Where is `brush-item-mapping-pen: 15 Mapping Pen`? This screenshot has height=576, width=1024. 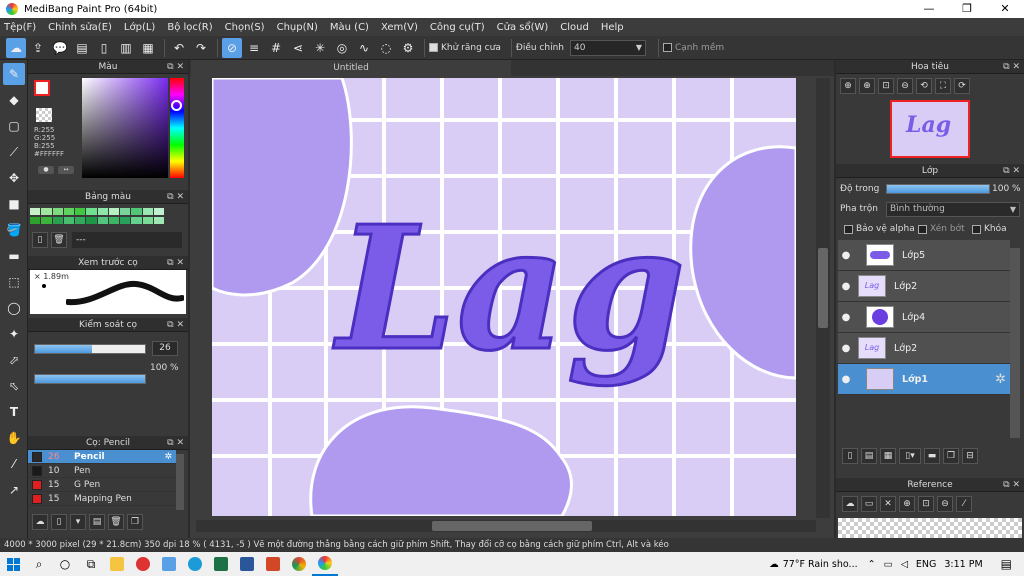 brush-item-mapping-pen: 15 Mapping Pen is located at coordinates (102, 499).